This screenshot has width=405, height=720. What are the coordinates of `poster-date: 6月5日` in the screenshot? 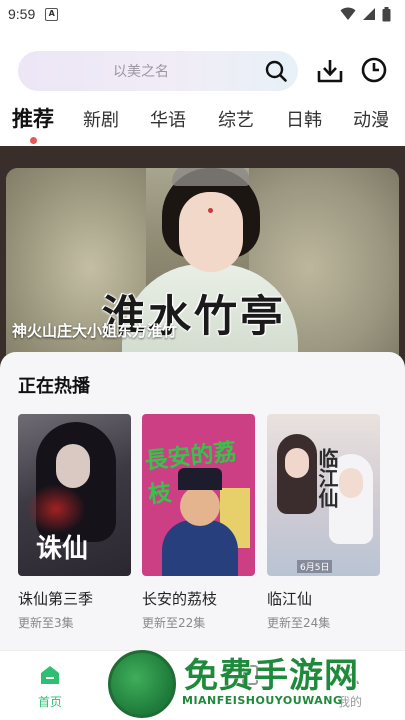 It's located at (315, 566).